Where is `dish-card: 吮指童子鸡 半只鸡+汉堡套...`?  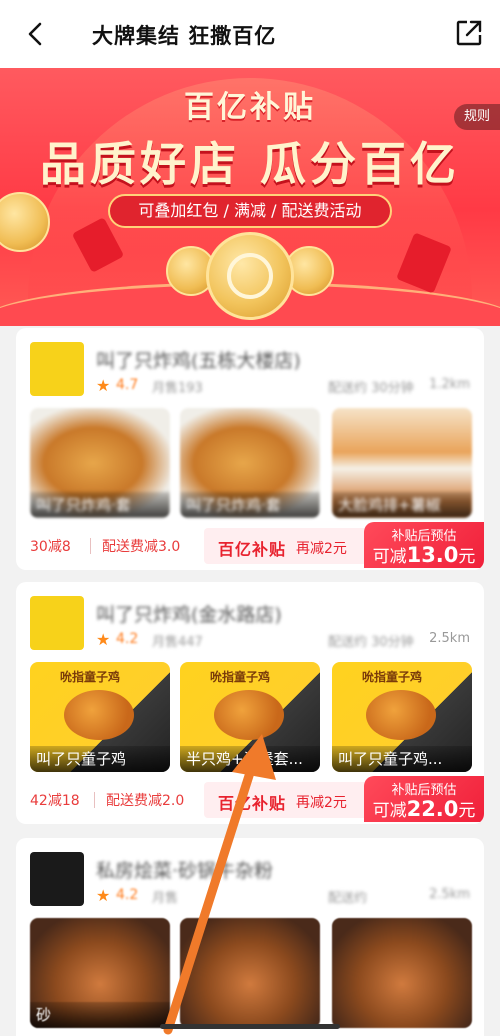
dish-card: 吮指童子鸡 半只鸡+汉堡套... is located at coordinates (250, 717).